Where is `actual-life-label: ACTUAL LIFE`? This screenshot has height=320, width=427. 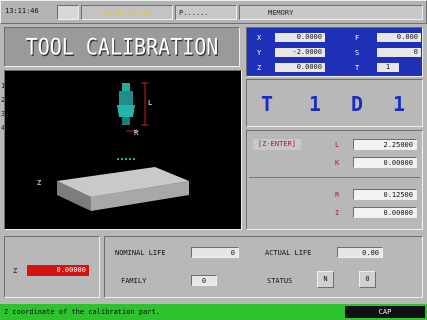
actual-life-label: ACTUAL LIFE is located at coordinates (288, 253).